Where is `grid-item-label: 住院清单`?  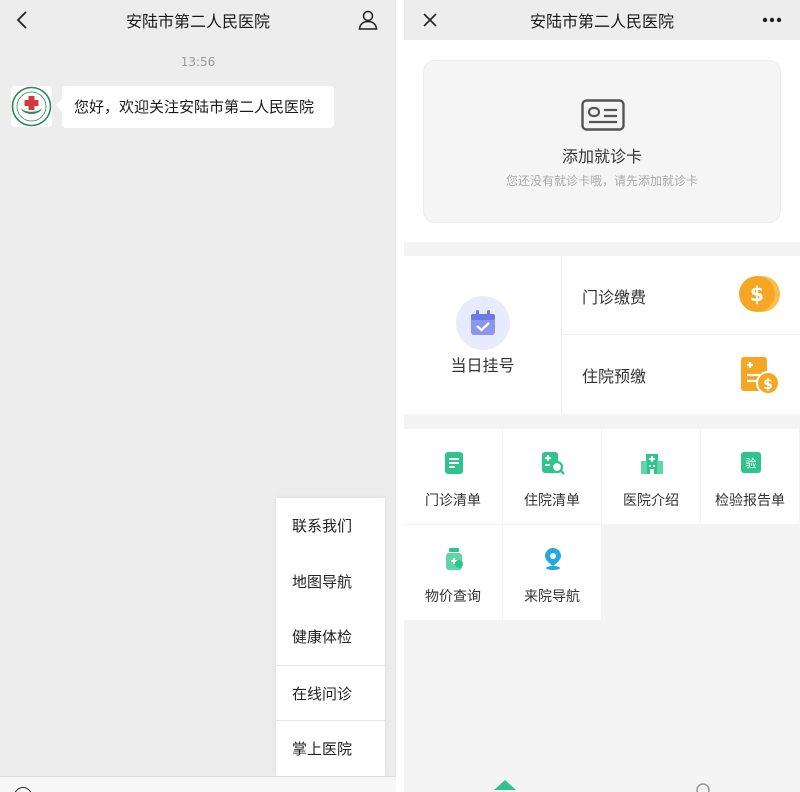
grid-item-label: 住院清单 is located at coordinates (552, 501).